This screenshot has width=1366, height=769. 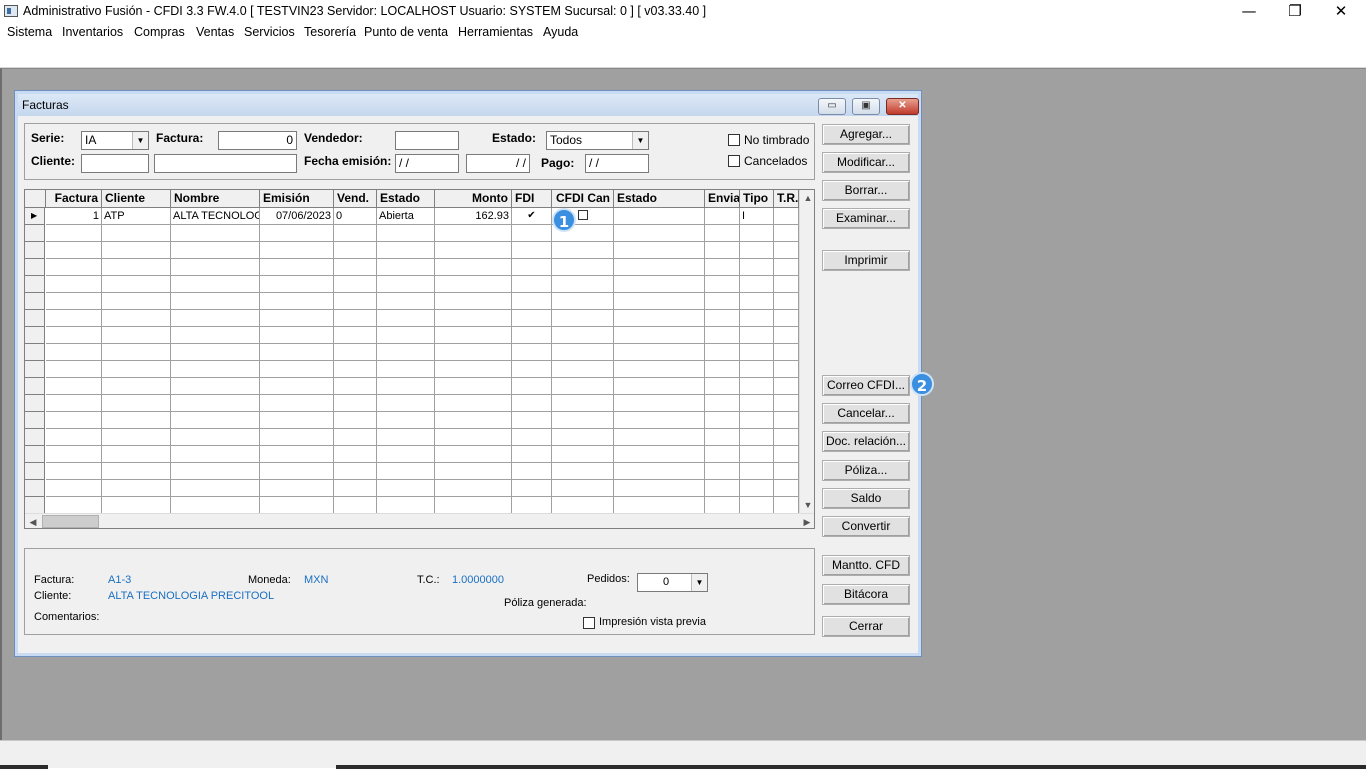 What do you see at coordinates (427, 140) in the screenshot?
I see `vendedor-input` at bounding box center [427, 140].